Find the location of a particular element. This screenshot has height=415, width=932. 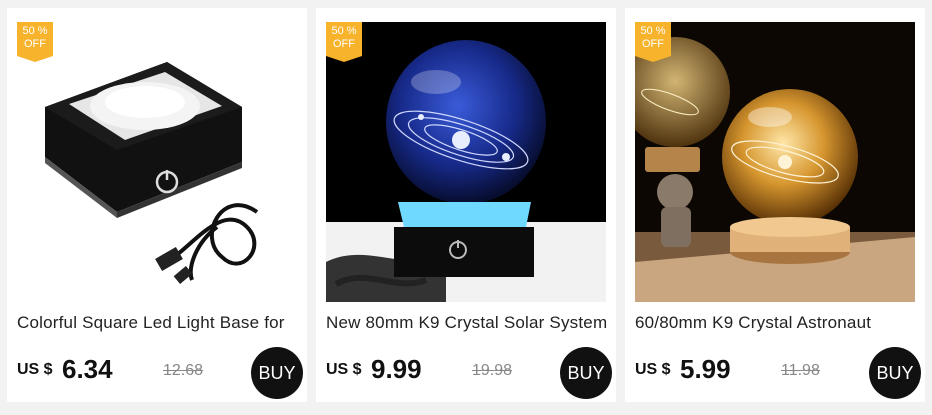

price-row: US $ 5.99 11.98 BUY is located at coordinates (778, 373).